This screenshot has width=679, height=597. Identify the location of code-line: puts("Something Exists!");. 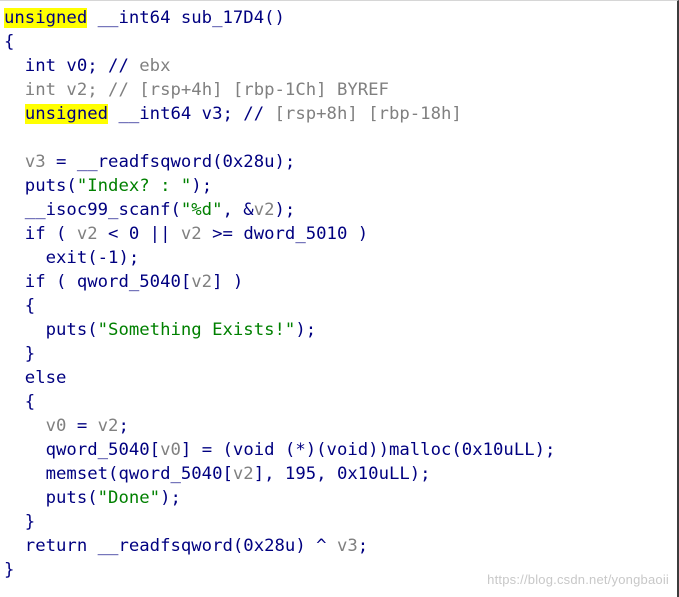
(279, 330).